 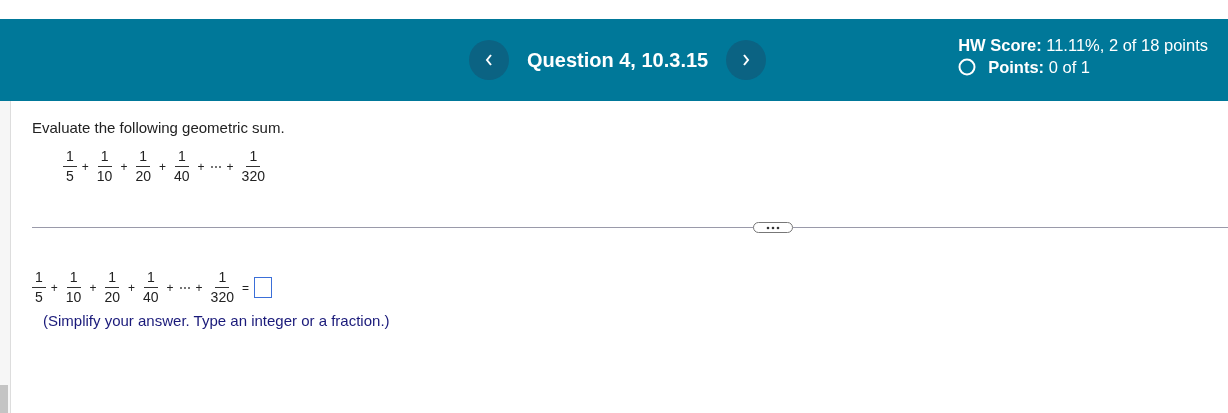 What do you see at coordinates (1039, 67) in the screenshot?
I see `points: Points: 0 of 1` at bounding box center [1039, 67].